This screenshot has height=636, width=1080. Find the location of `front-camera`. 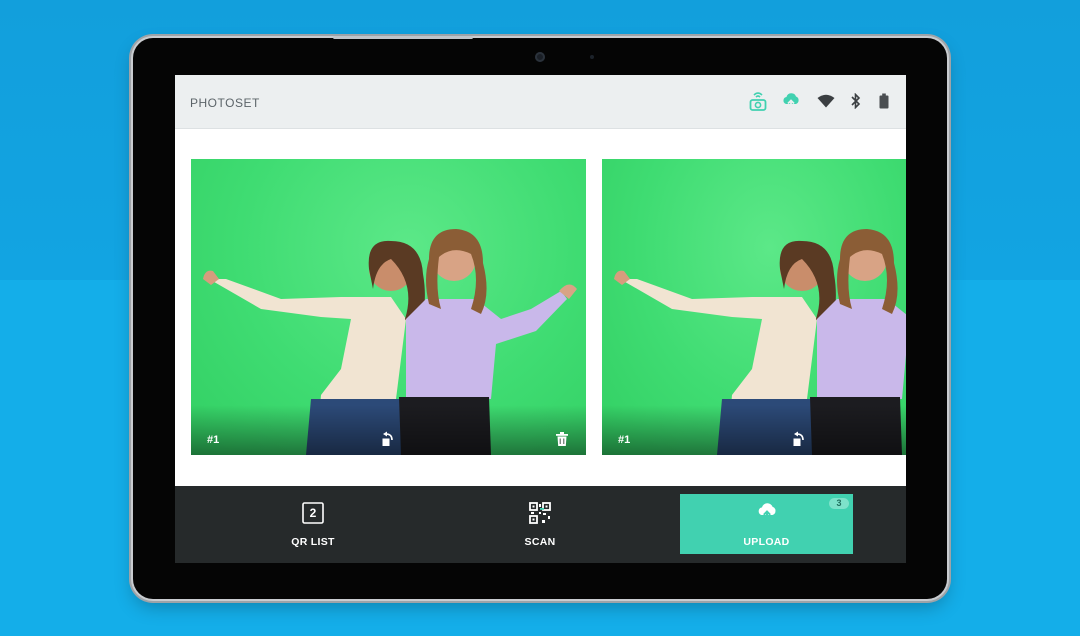

front-camera is located at coordinates (540, 57).